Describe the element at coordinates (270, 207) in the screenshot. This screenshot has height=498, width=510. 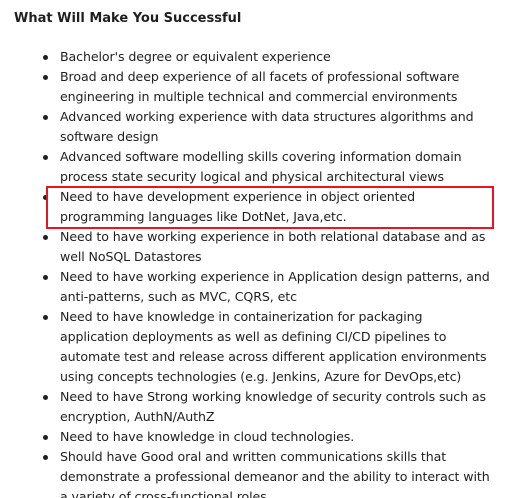
I see `highlight-annotation-box` at that location.